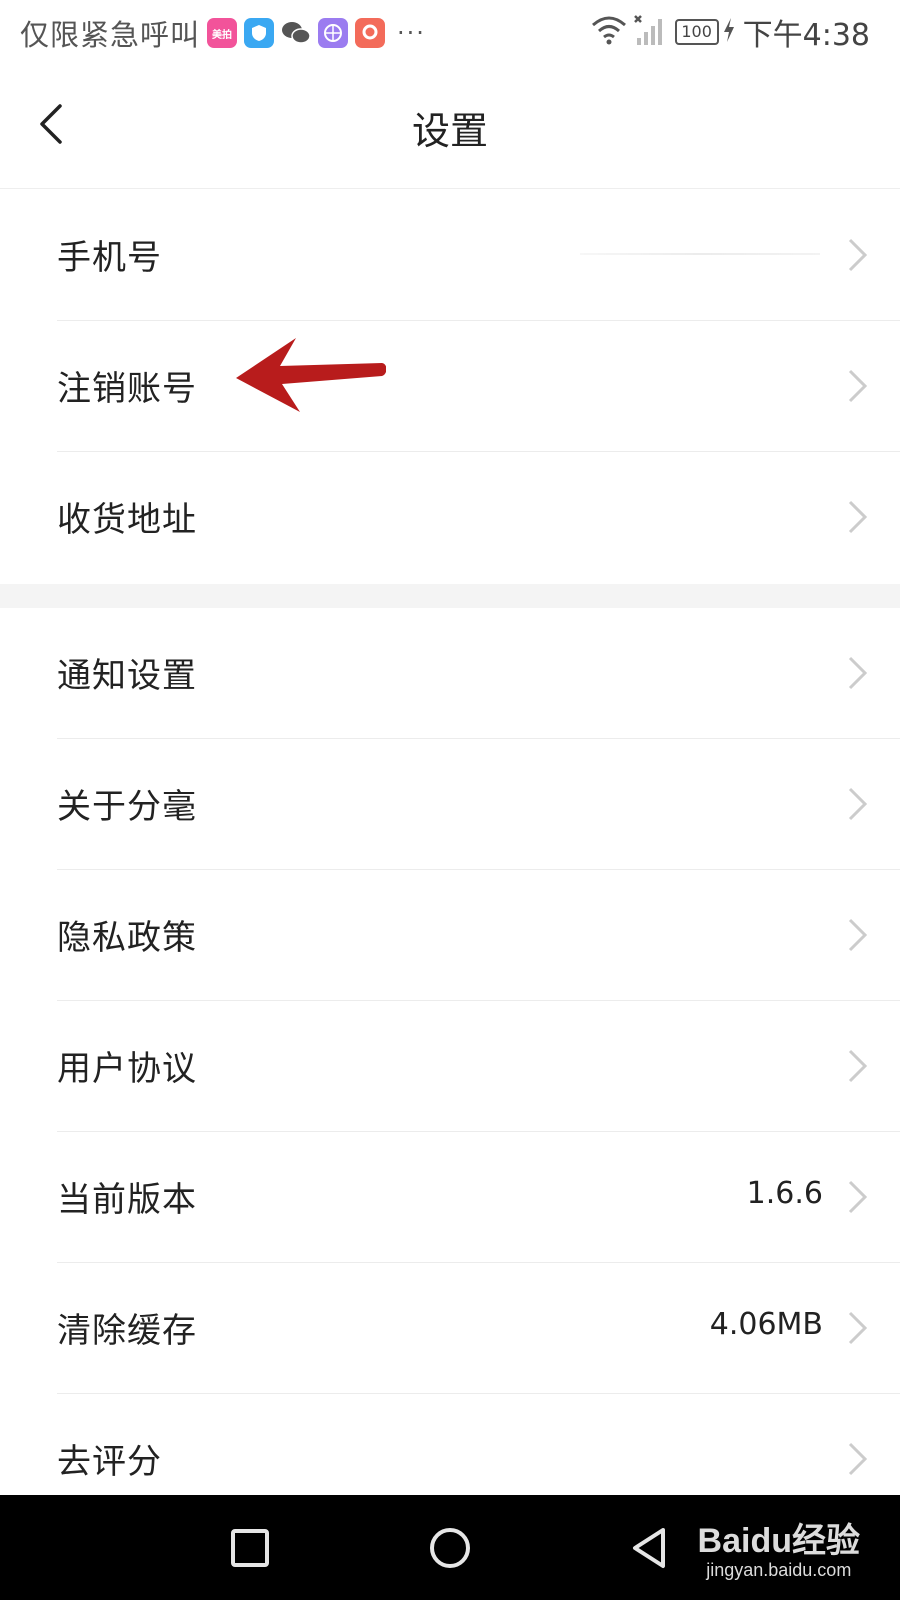  Describe the element at coordinates (478, 1066) in the screenshot. I see `settings-item-user-agreement: 用户协议` at that location.